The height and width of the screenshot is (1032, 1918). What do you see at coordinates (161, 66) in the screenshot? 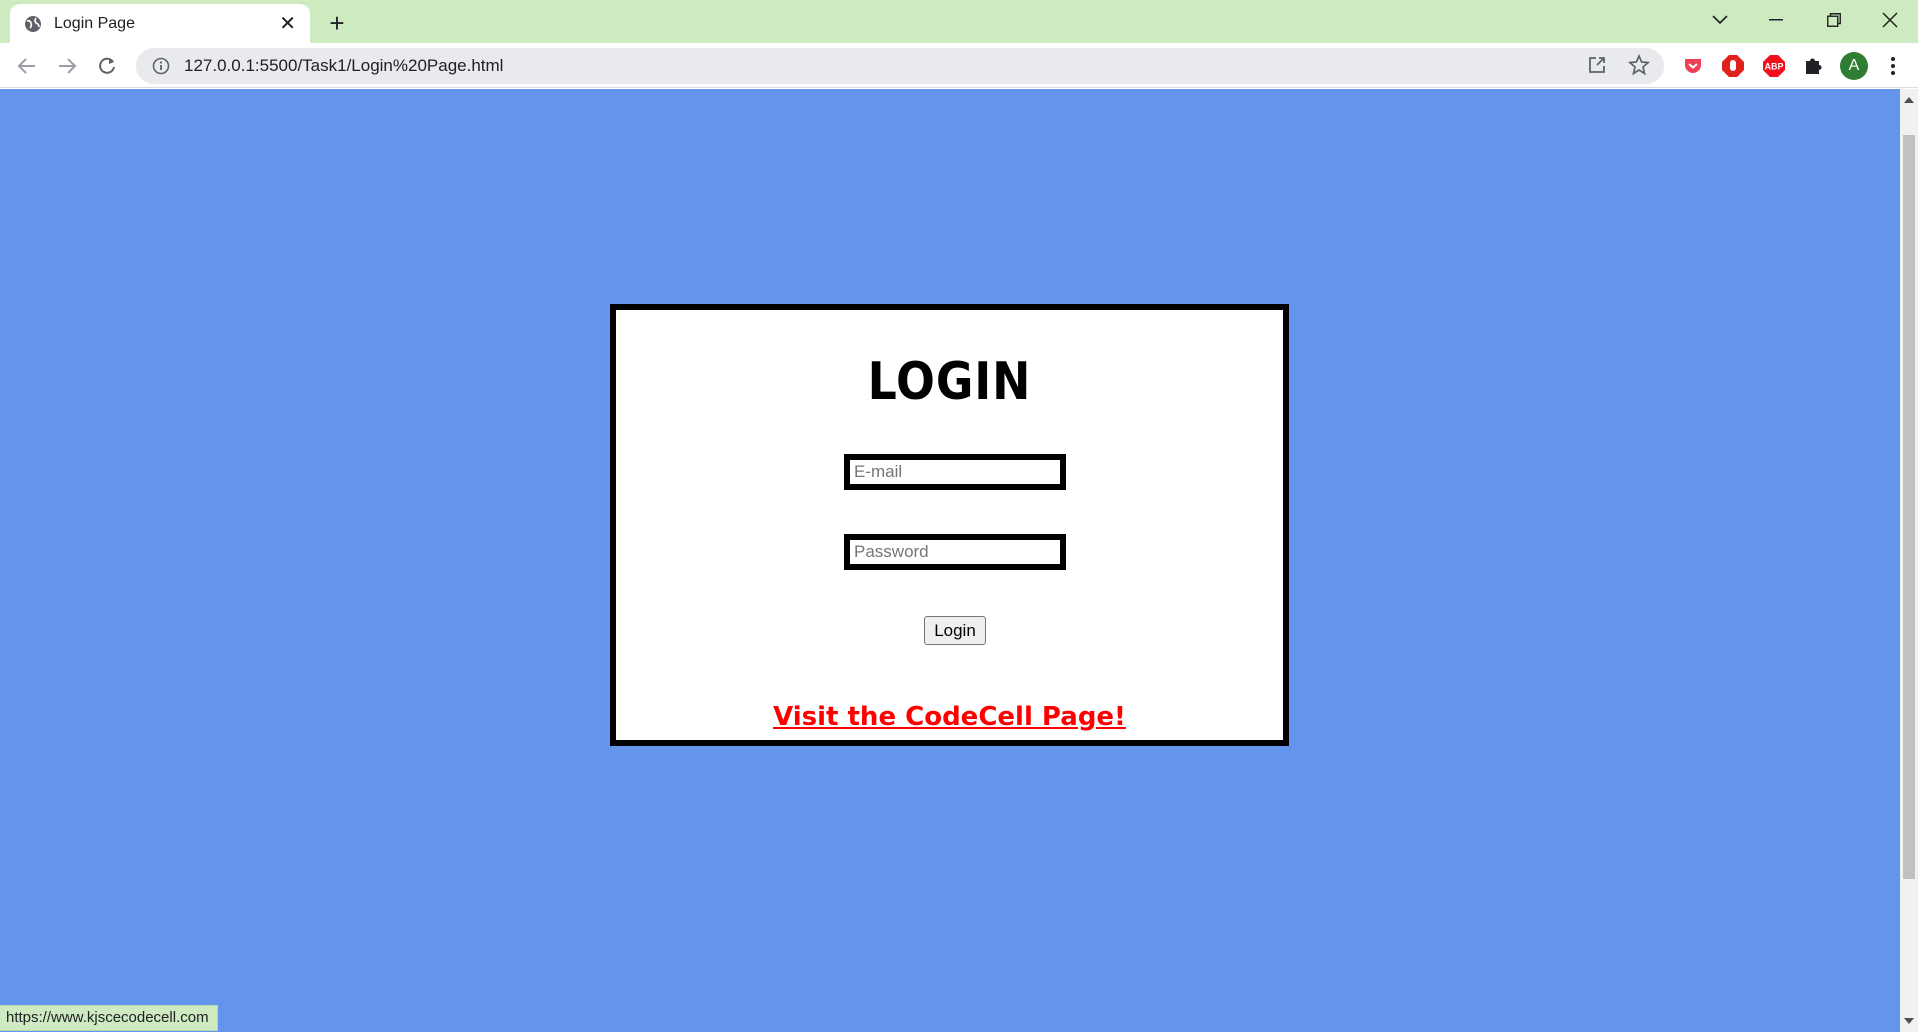
I see `info-icon` at bounding box center [161, 66].